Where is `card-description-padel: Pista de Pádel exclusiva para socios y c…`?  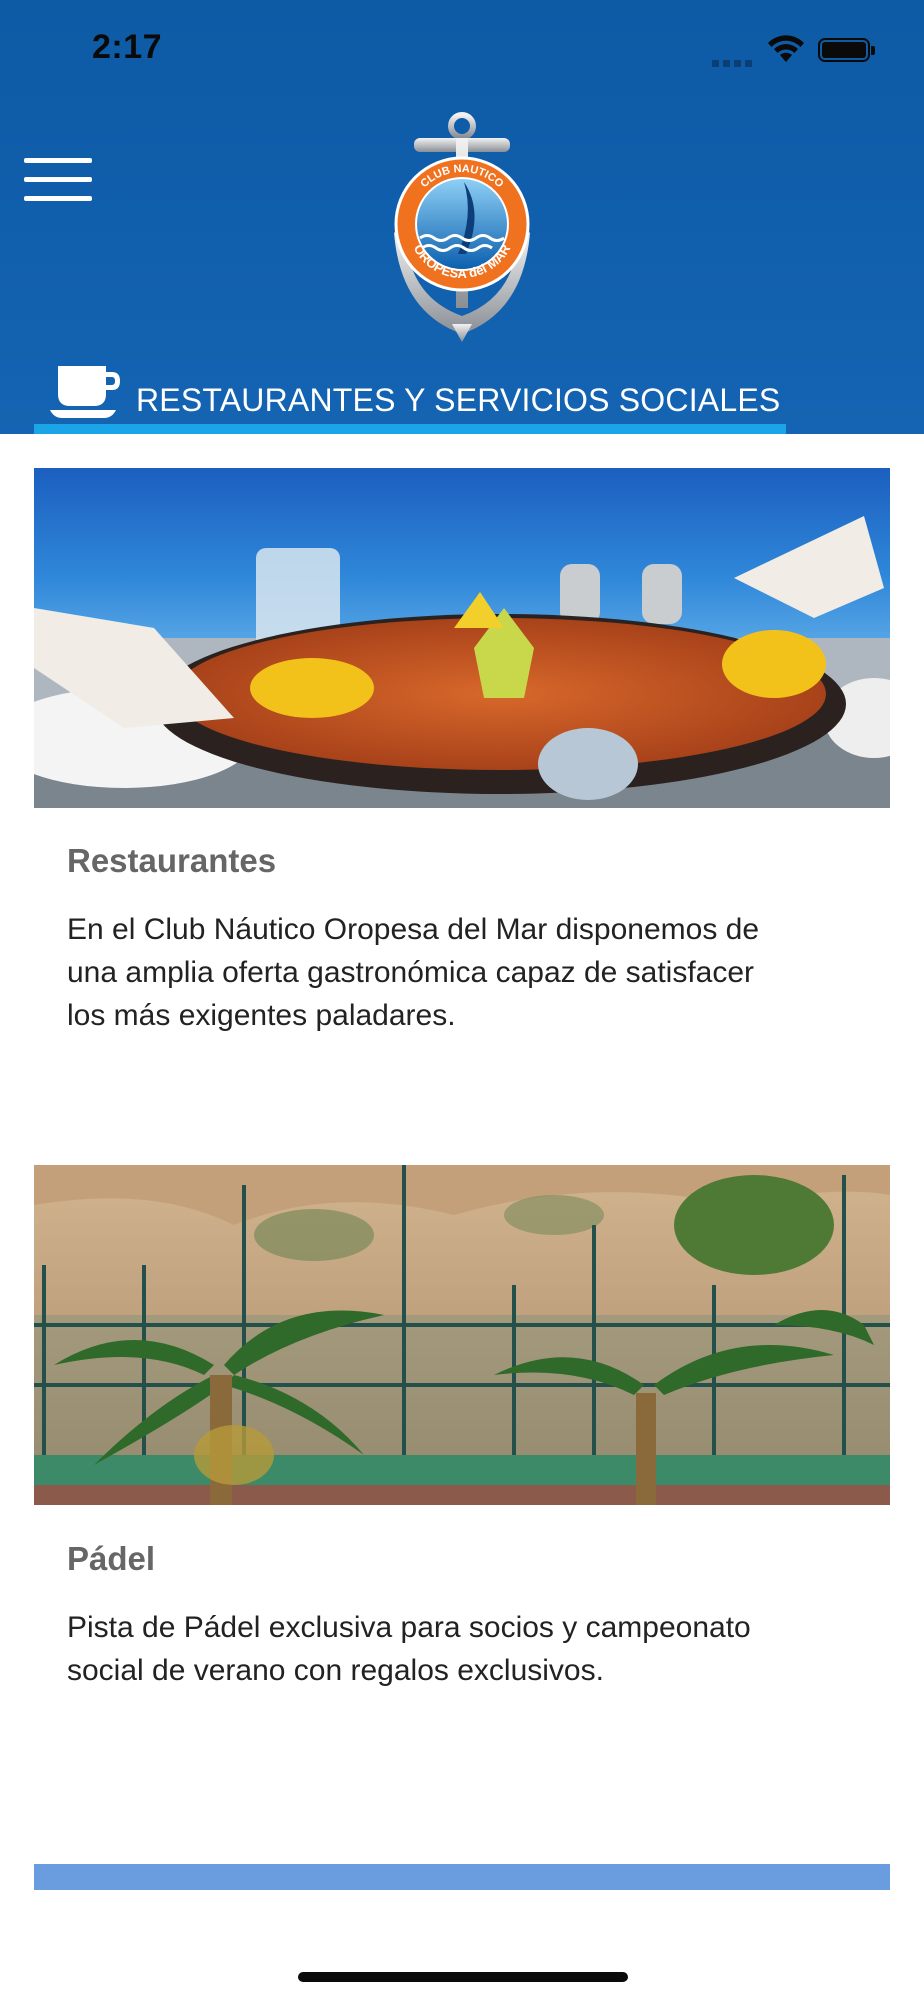
card-description-padel: Pista de Pádel exclusiva para socios y c… is located at coordinates (409, 1649).